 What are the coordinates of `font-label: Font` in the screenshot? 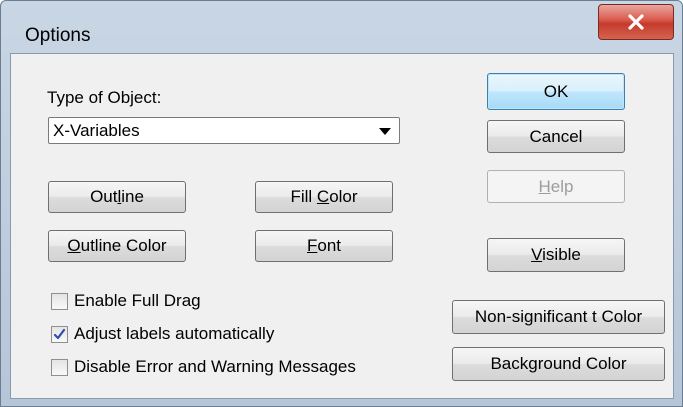 It's located at (324, 245).